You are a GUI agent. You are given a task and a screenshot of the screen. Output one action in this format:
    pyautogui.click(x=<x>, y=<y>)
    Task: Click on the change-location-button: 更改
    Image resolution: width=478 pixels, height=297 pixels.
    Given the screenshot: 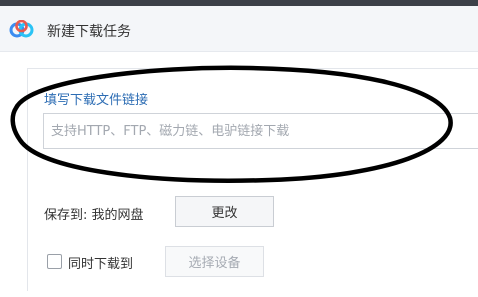 What is the action you would take?
    pyautogui.click(x=224, y=211)
    